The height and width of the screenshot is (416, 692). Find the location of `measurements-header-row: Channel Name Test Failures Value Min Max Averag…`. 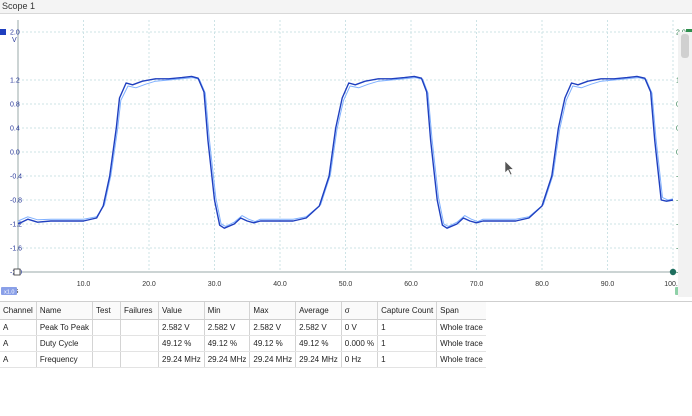

measurements-header-row: Channel Name Test Failures Value Min Max Averag… is located at coordinates (243, 311).